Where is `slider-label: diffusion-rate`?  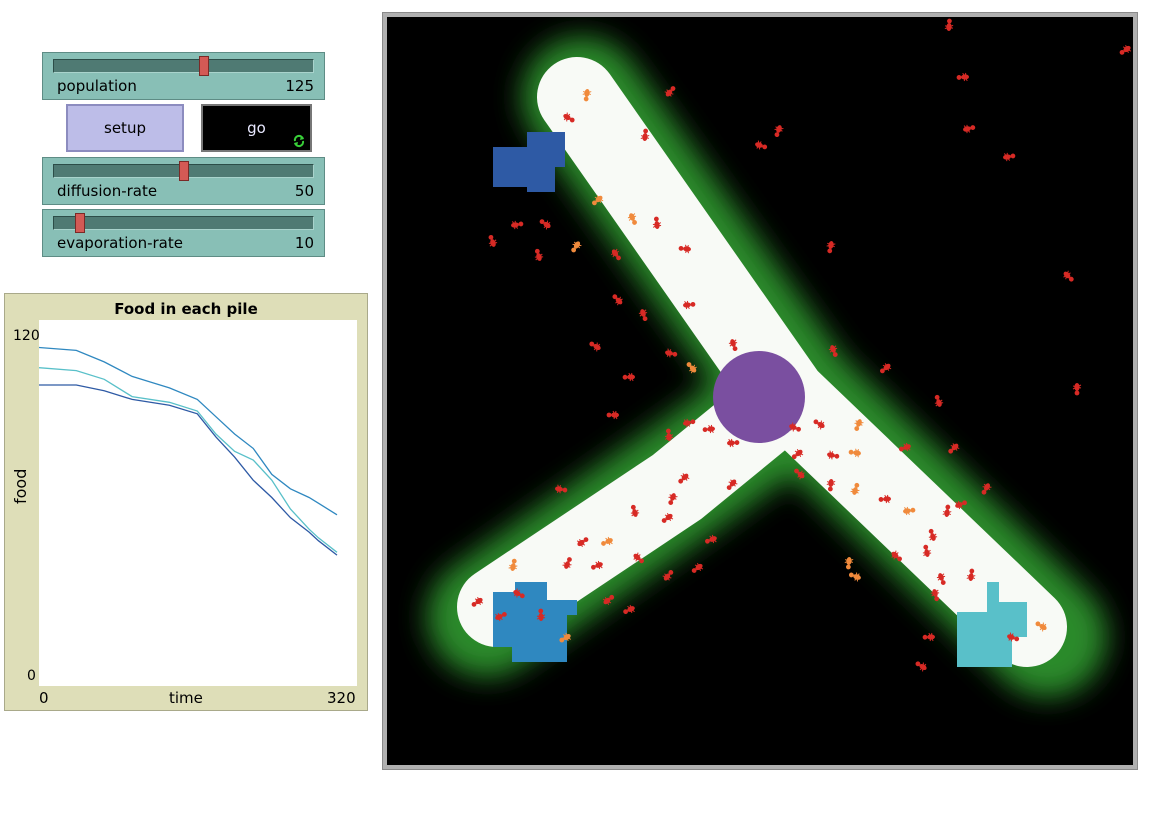 slider-label: diffusion-rate is located at coordinates (107, 191).